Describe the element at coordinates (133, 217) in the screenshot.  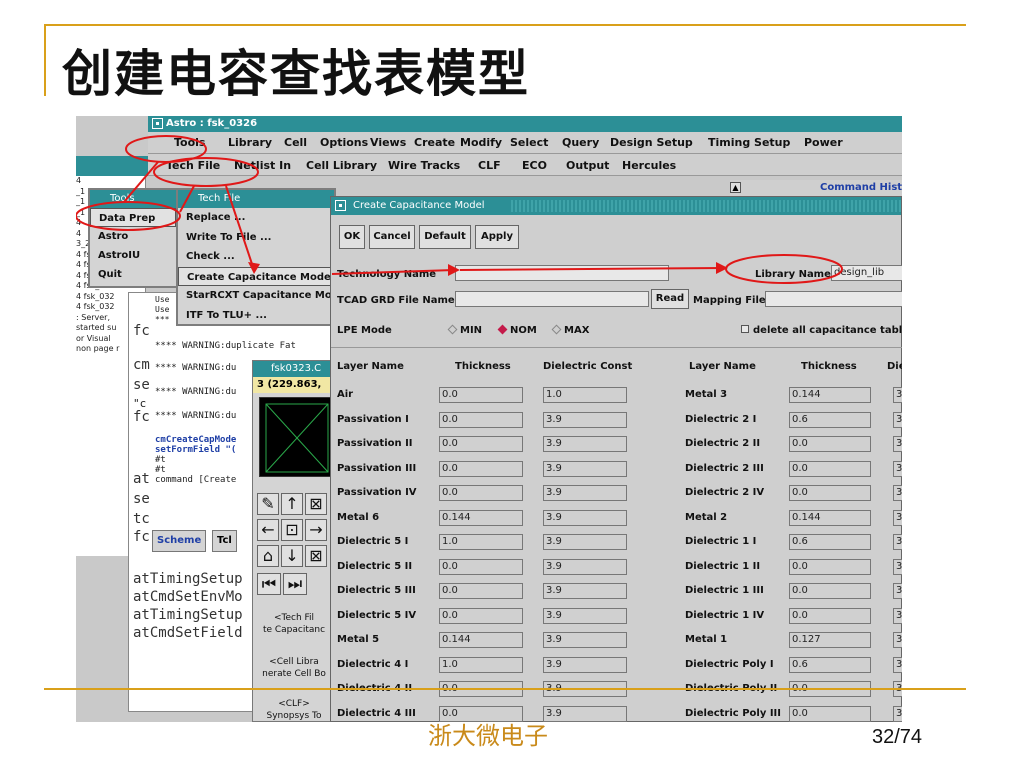
I see `menu-item-data-prep: Data Prep` at that location.